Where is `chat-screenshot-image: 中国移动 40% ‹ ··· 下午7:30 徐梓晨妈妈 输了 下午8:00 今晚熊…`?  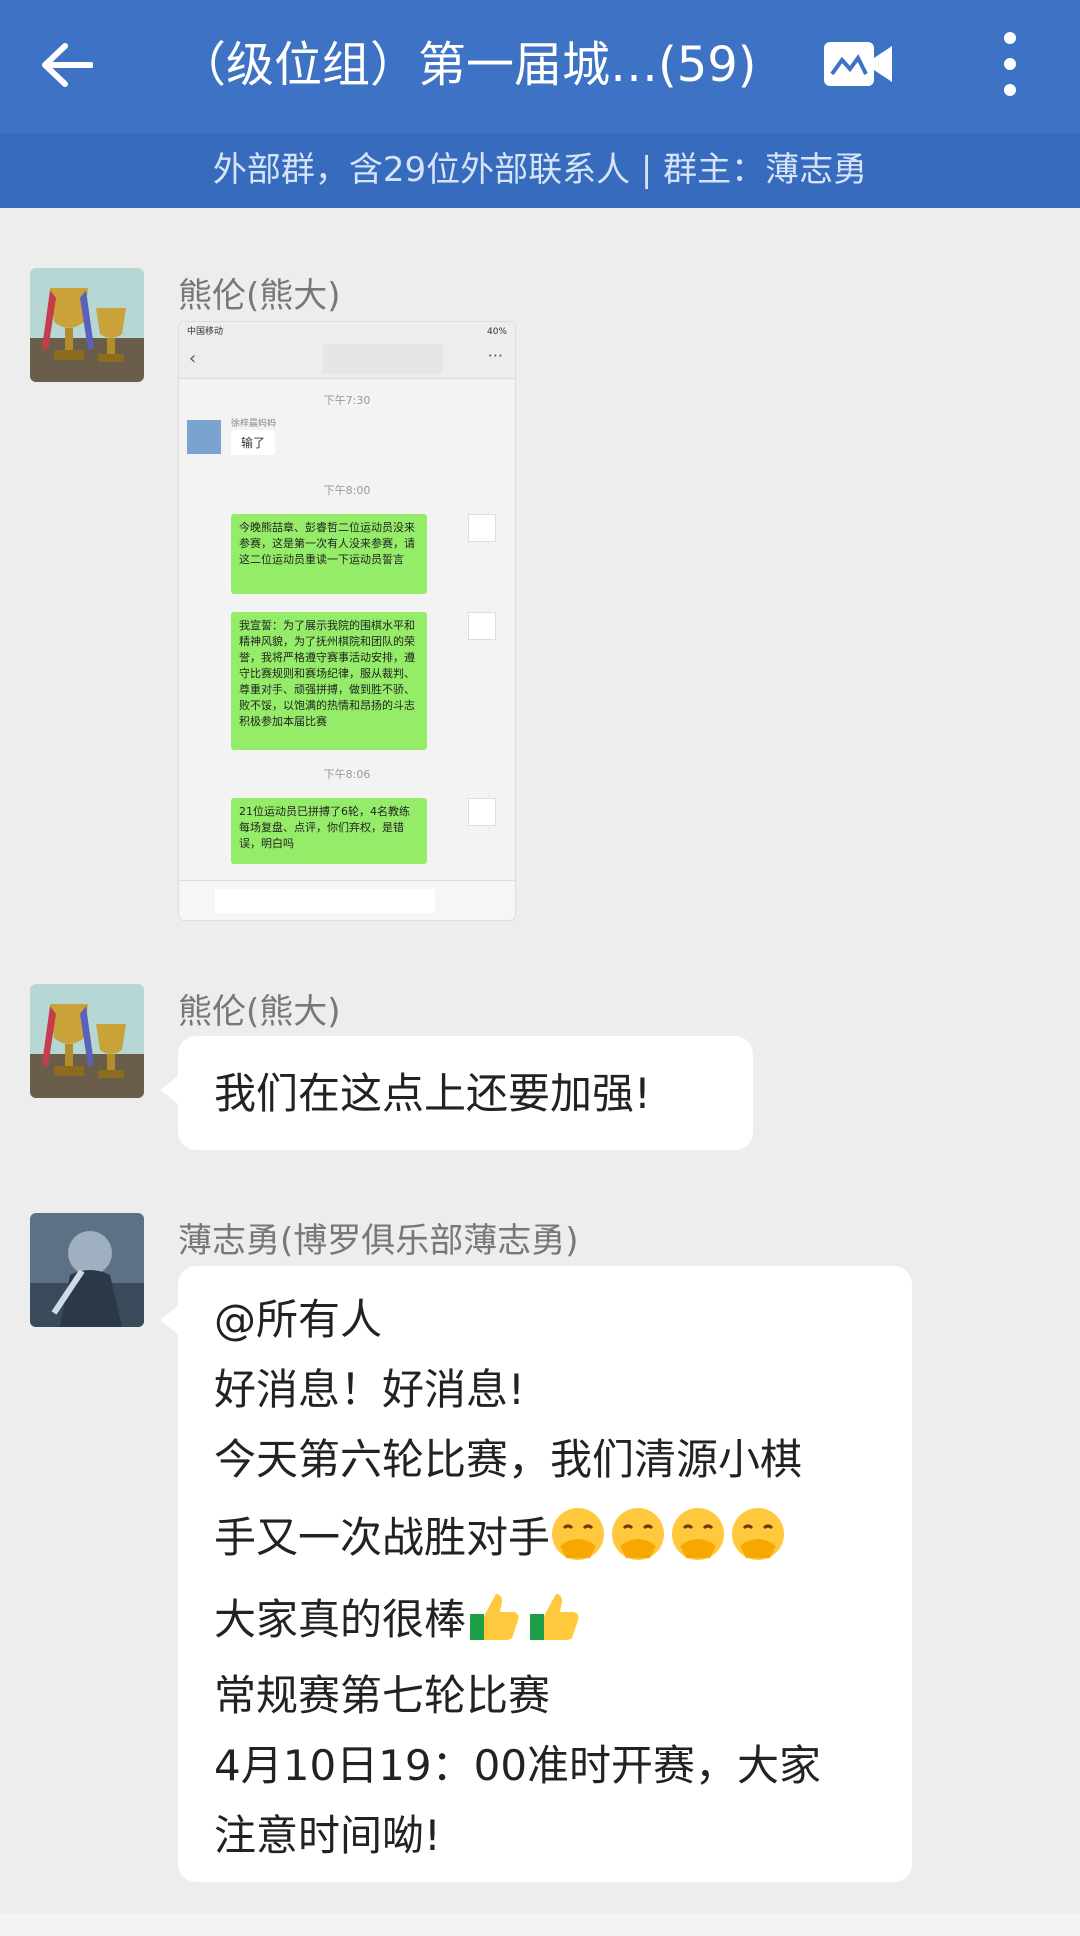
chat-screenshot-image: 中国移动 40% ‹ ··· 下午7:30 徐梓晨妈妈 输了 下午8:00 今晚熊… is located at coordinates (347, 621).